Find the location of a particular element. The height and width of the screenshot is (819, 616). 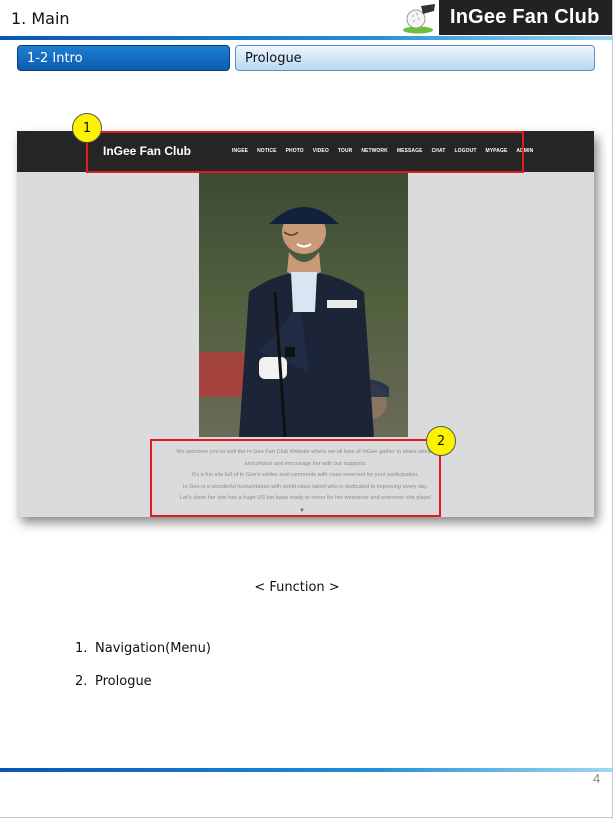

slide-title: 1. Main is located at coordinates (40, 18).